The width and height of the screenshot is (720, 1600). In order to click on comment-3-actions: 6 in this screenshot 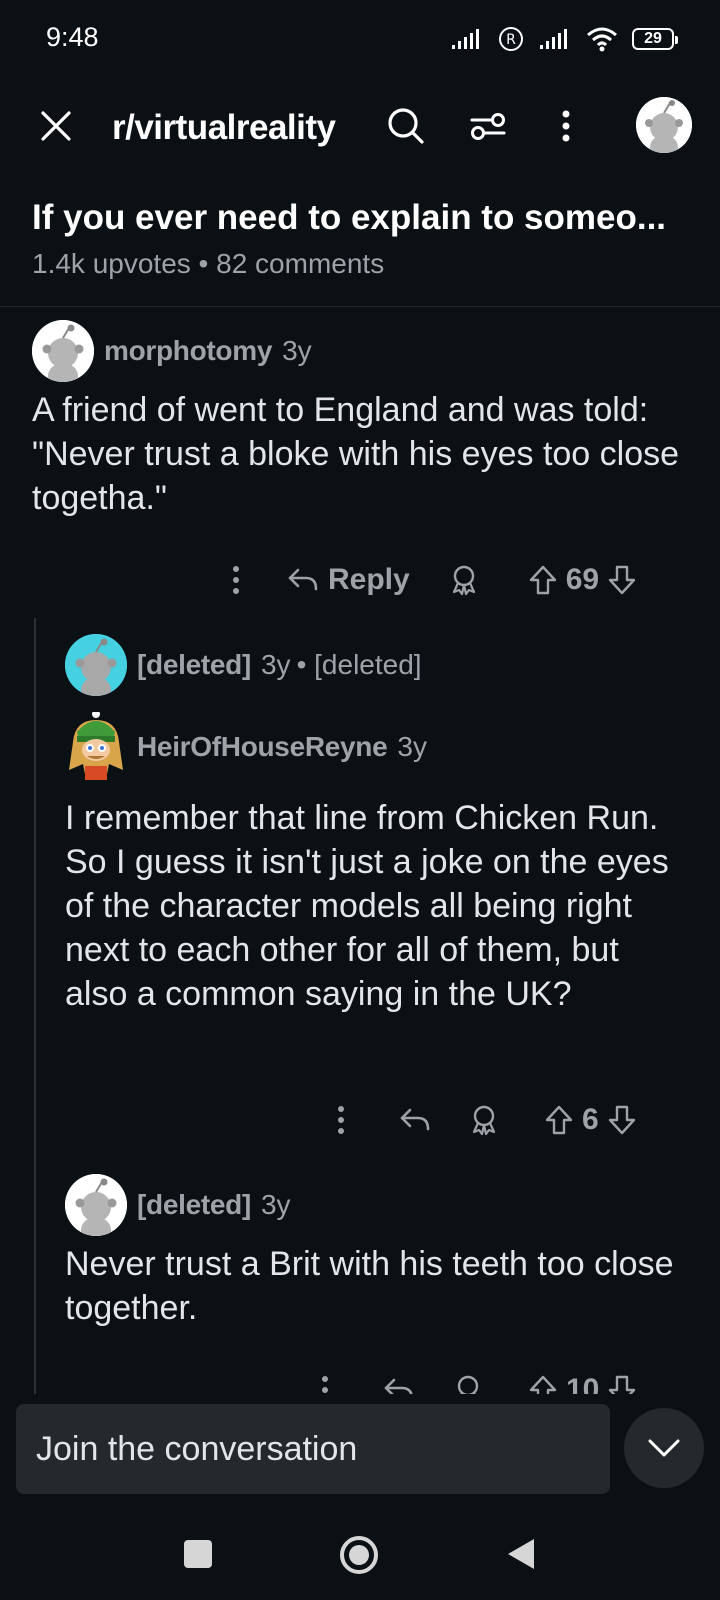, I will do `click(481, 1120)`.